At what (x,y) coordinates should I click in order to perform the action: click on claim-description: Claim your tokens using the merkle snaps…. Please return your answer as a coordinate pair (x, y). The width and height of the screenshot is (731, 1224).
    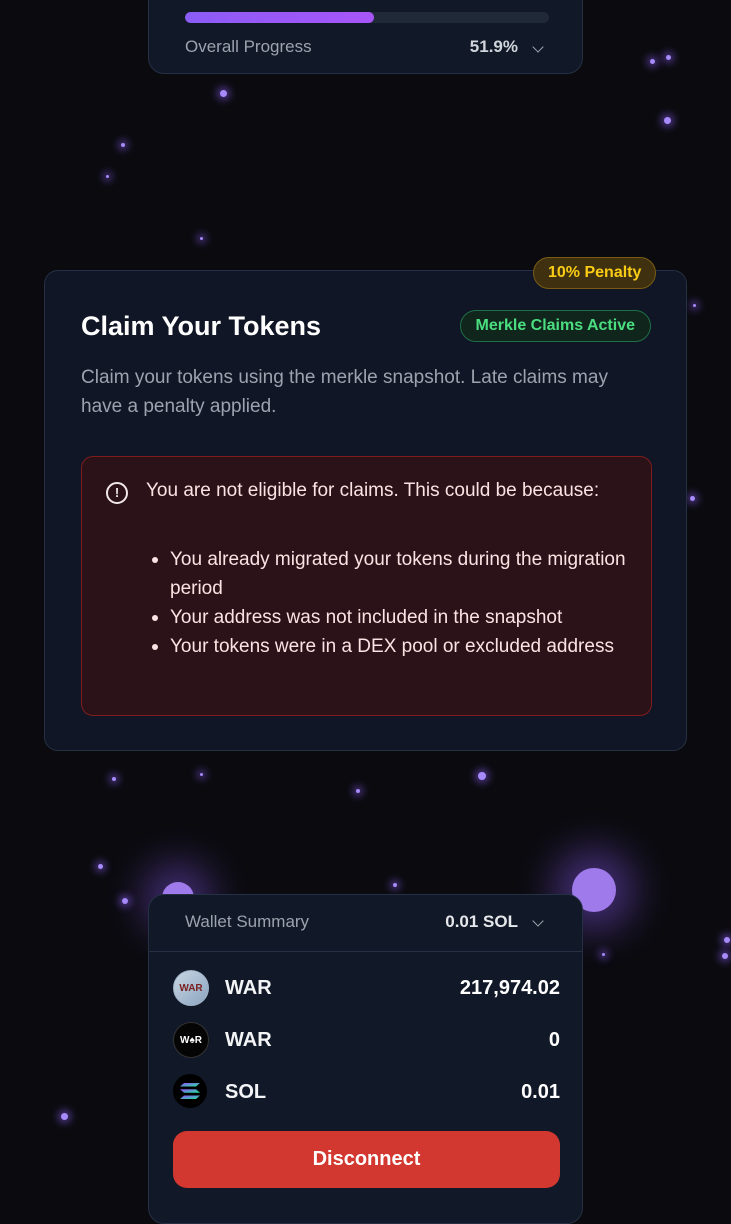
    Looking at the image, I should click on (344, 392).